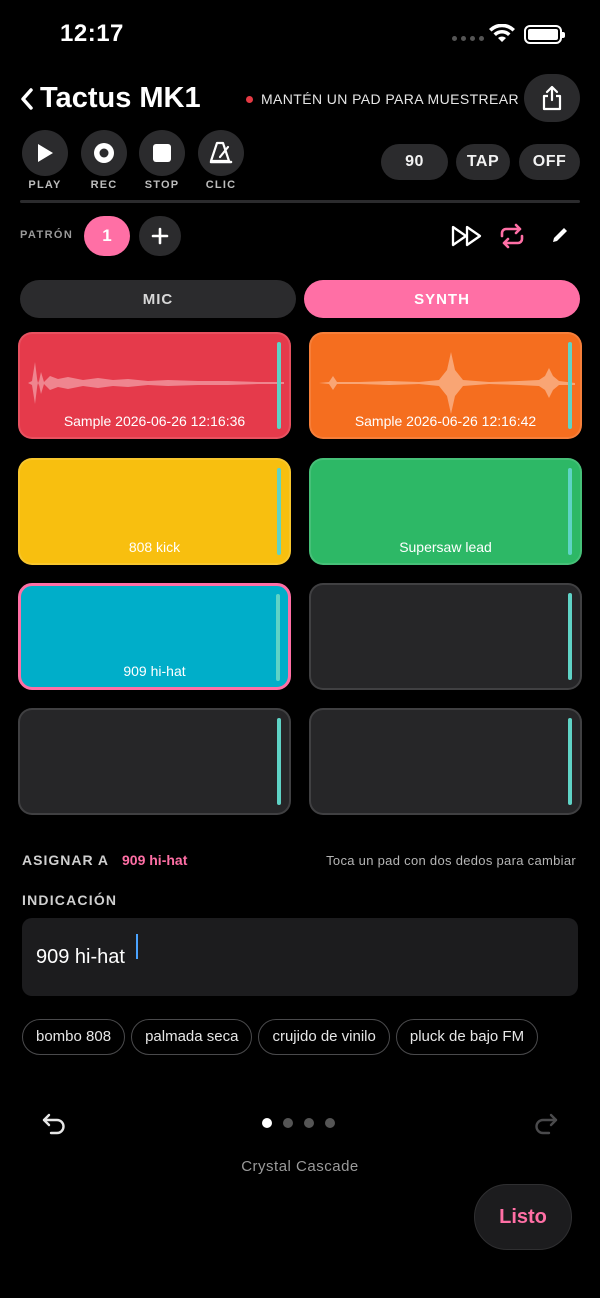 This screenshot has width=600, height=1298. What do you see at coordinates (162, 185) in the screenshot?
I see `stop-label: STOP` at bounding box center [162, 185].